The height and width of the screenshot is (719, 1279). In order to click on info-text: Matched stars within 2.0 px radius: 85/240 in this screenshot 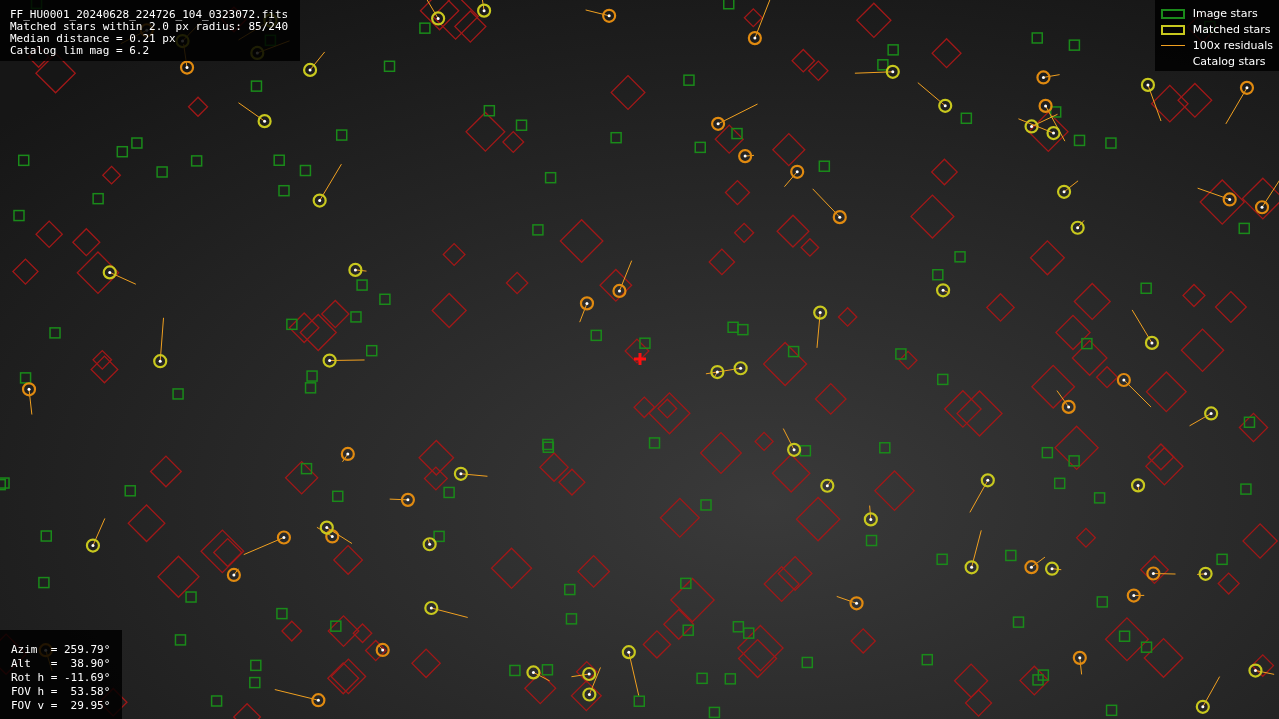, I will do `click(149, 27)`.